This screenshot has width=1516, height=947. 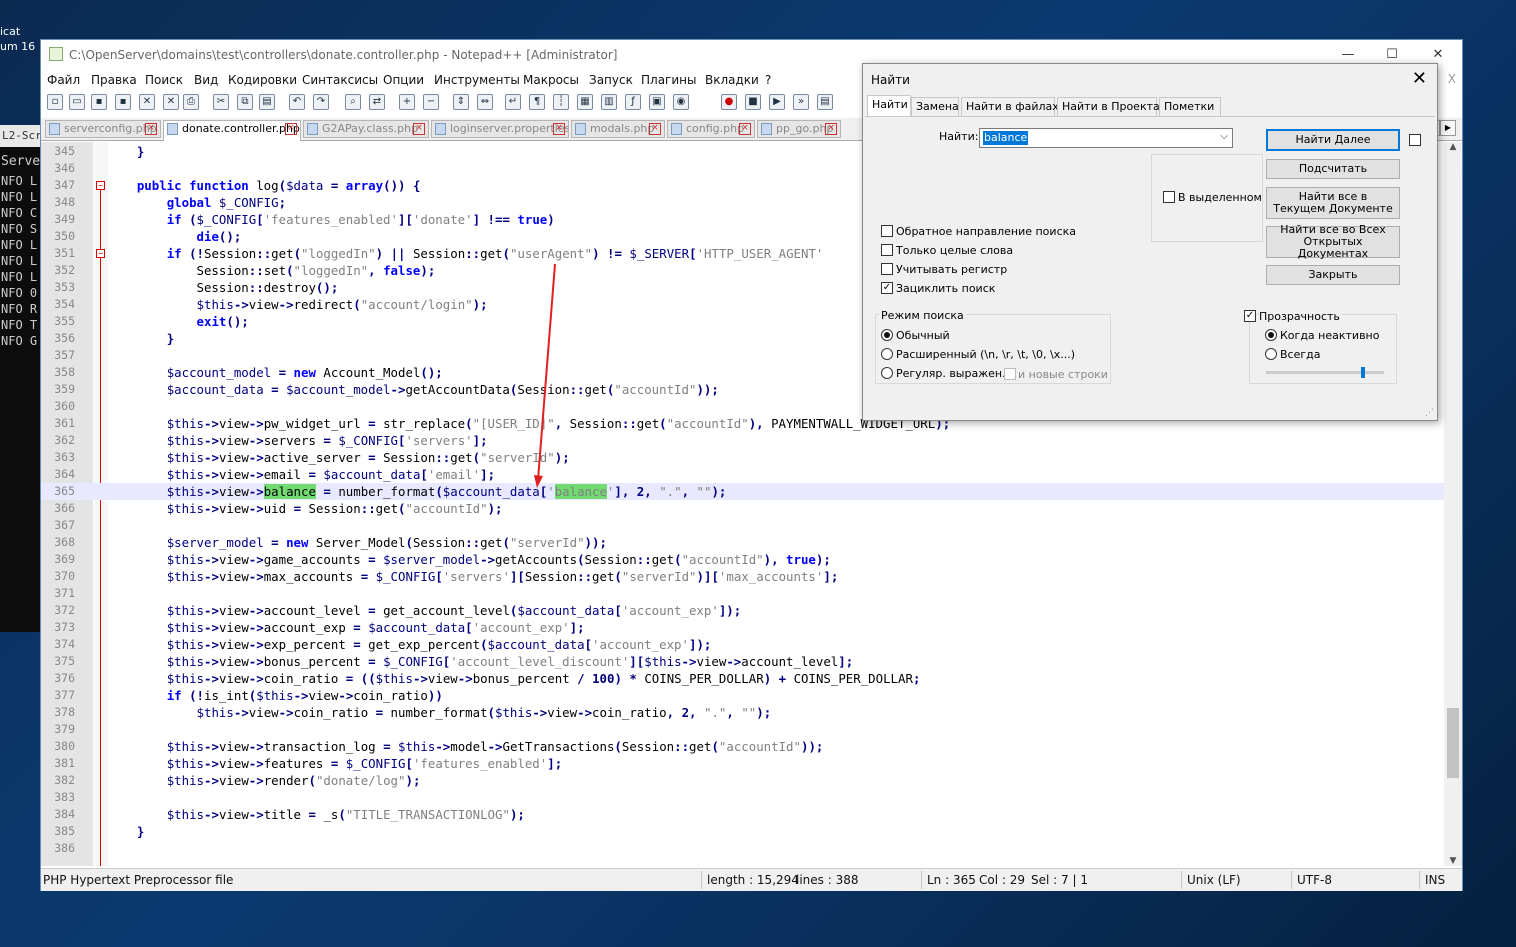 I want to click on wrap-icon: ↵, so click(x=513, y=102).